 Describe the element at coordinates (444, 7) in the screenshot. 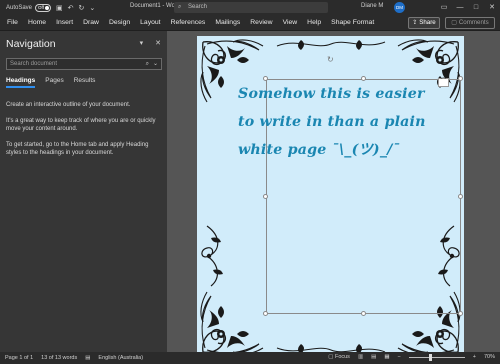

I see `ribbon-display-icon: ▭` at that location.